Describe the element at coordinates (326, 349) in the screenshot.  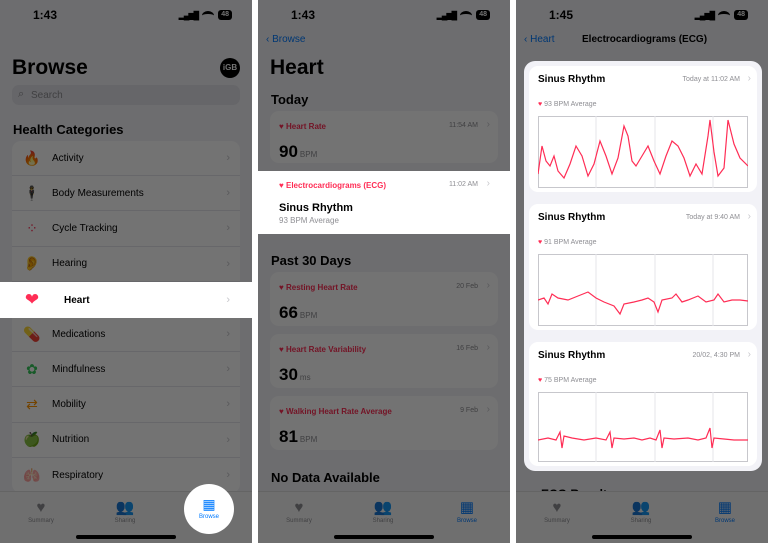
I see `hrv-label: Heart Rate Variability` at that location.